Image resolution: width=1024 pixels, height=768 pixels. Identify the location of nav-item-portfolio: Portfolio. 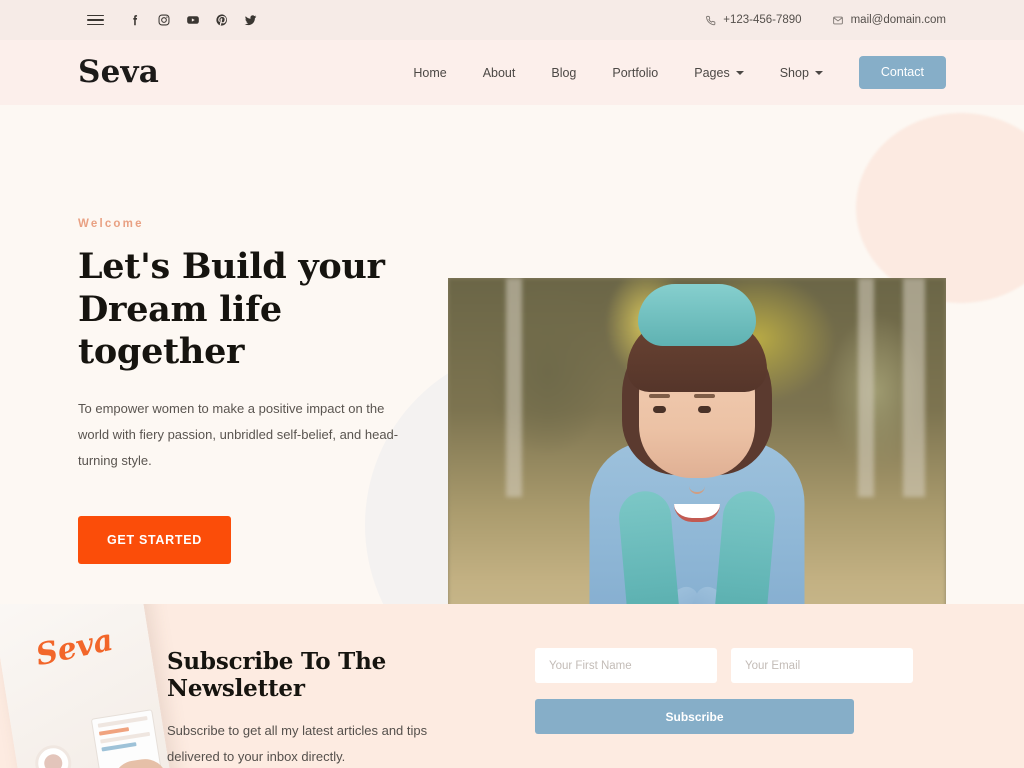
(635, 73).